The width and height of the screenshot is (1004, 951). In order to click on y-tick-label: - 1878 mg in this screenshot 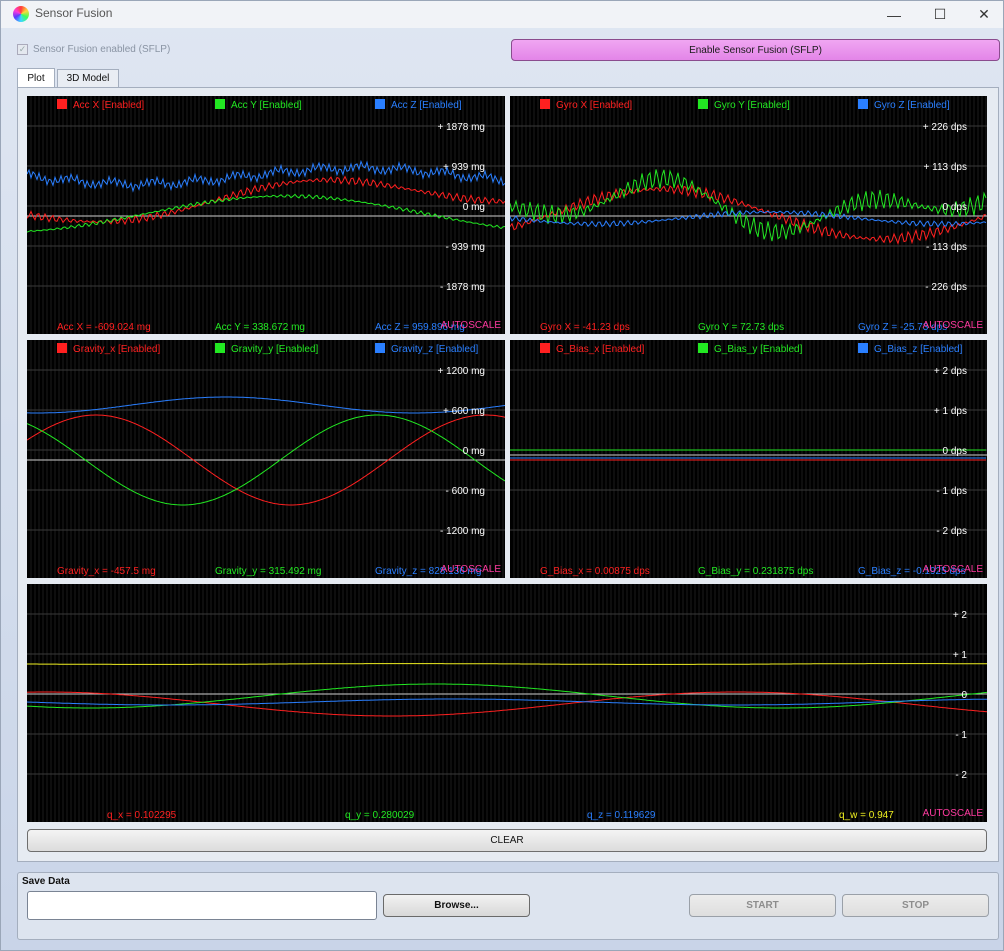, I will do `click(462, 287)`.